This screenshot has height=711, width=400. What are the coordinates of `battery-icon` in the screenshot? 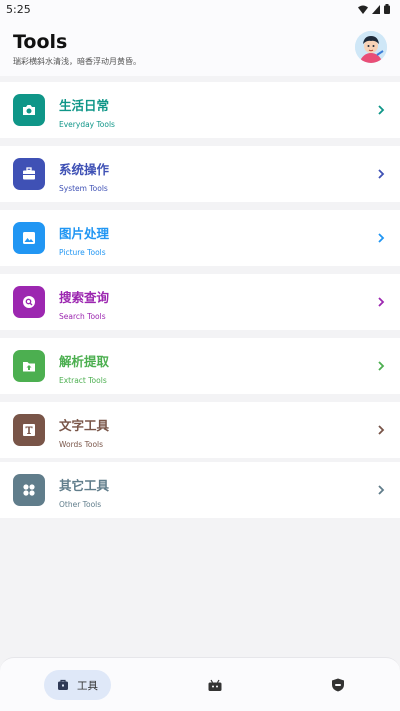 It's located at (387, 9).